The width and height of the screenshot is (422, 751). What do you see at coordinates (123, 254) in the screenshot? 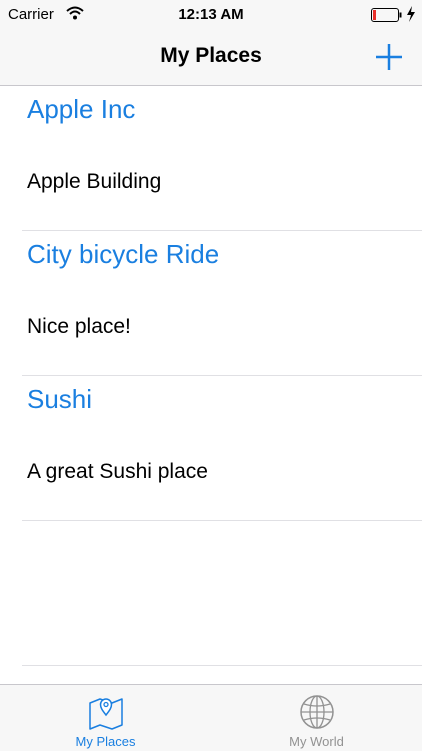
I see `place-title: City bicycle Ride` at bounding box center [123, 254].